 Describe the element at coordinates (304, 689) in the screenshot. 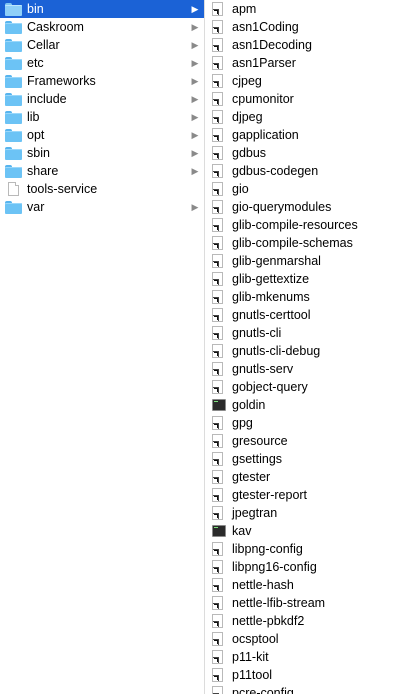

I see `file-row-pcre-config: pcre-config` at that location.